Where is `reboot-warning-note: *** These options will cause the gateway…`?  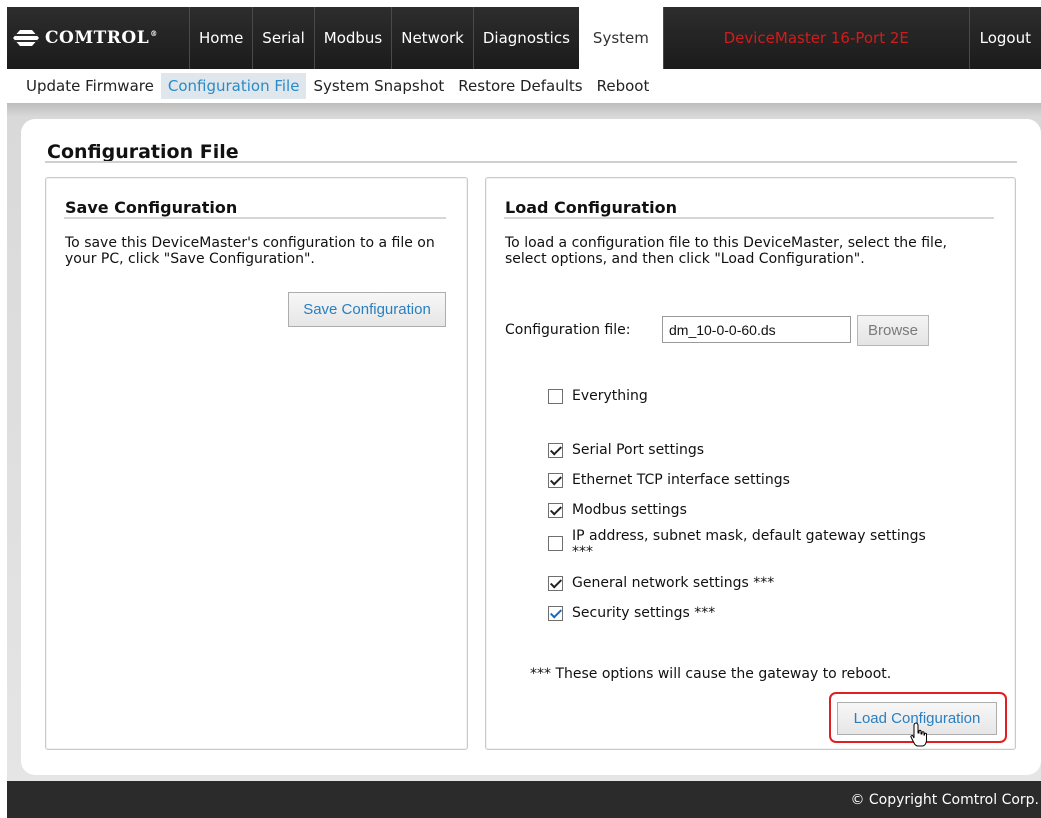
reboot-warning-note: *** These options will cause the gateway… is located at coordinates (711, 674).